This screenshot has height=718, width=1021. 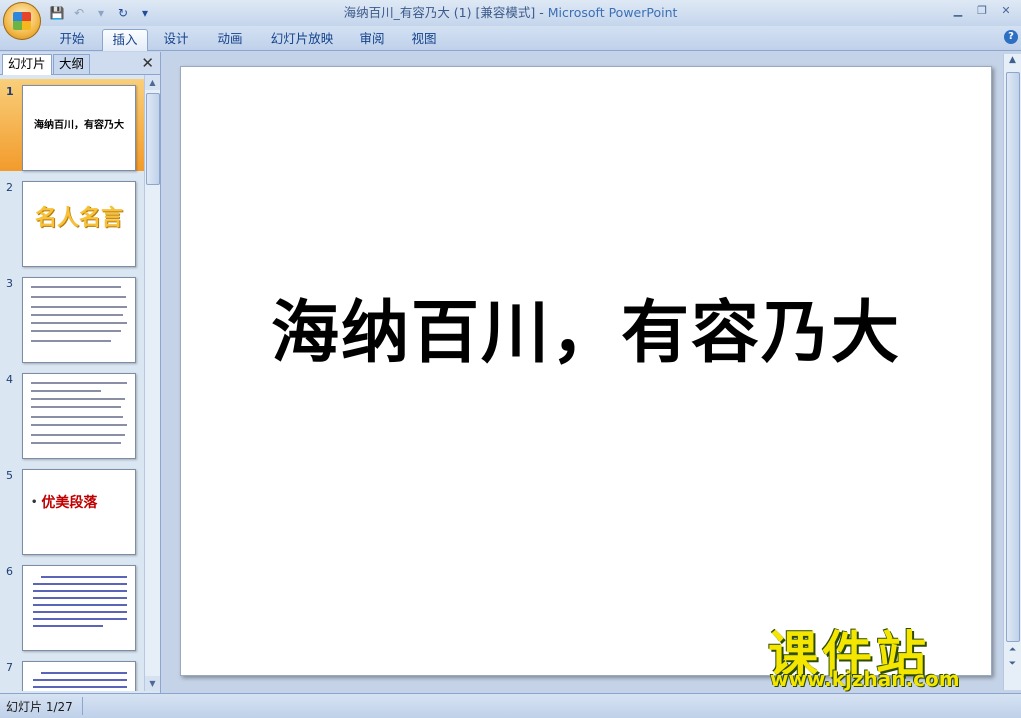 I want to click on minimize-icon: ▁, so click(x=958, y=11).